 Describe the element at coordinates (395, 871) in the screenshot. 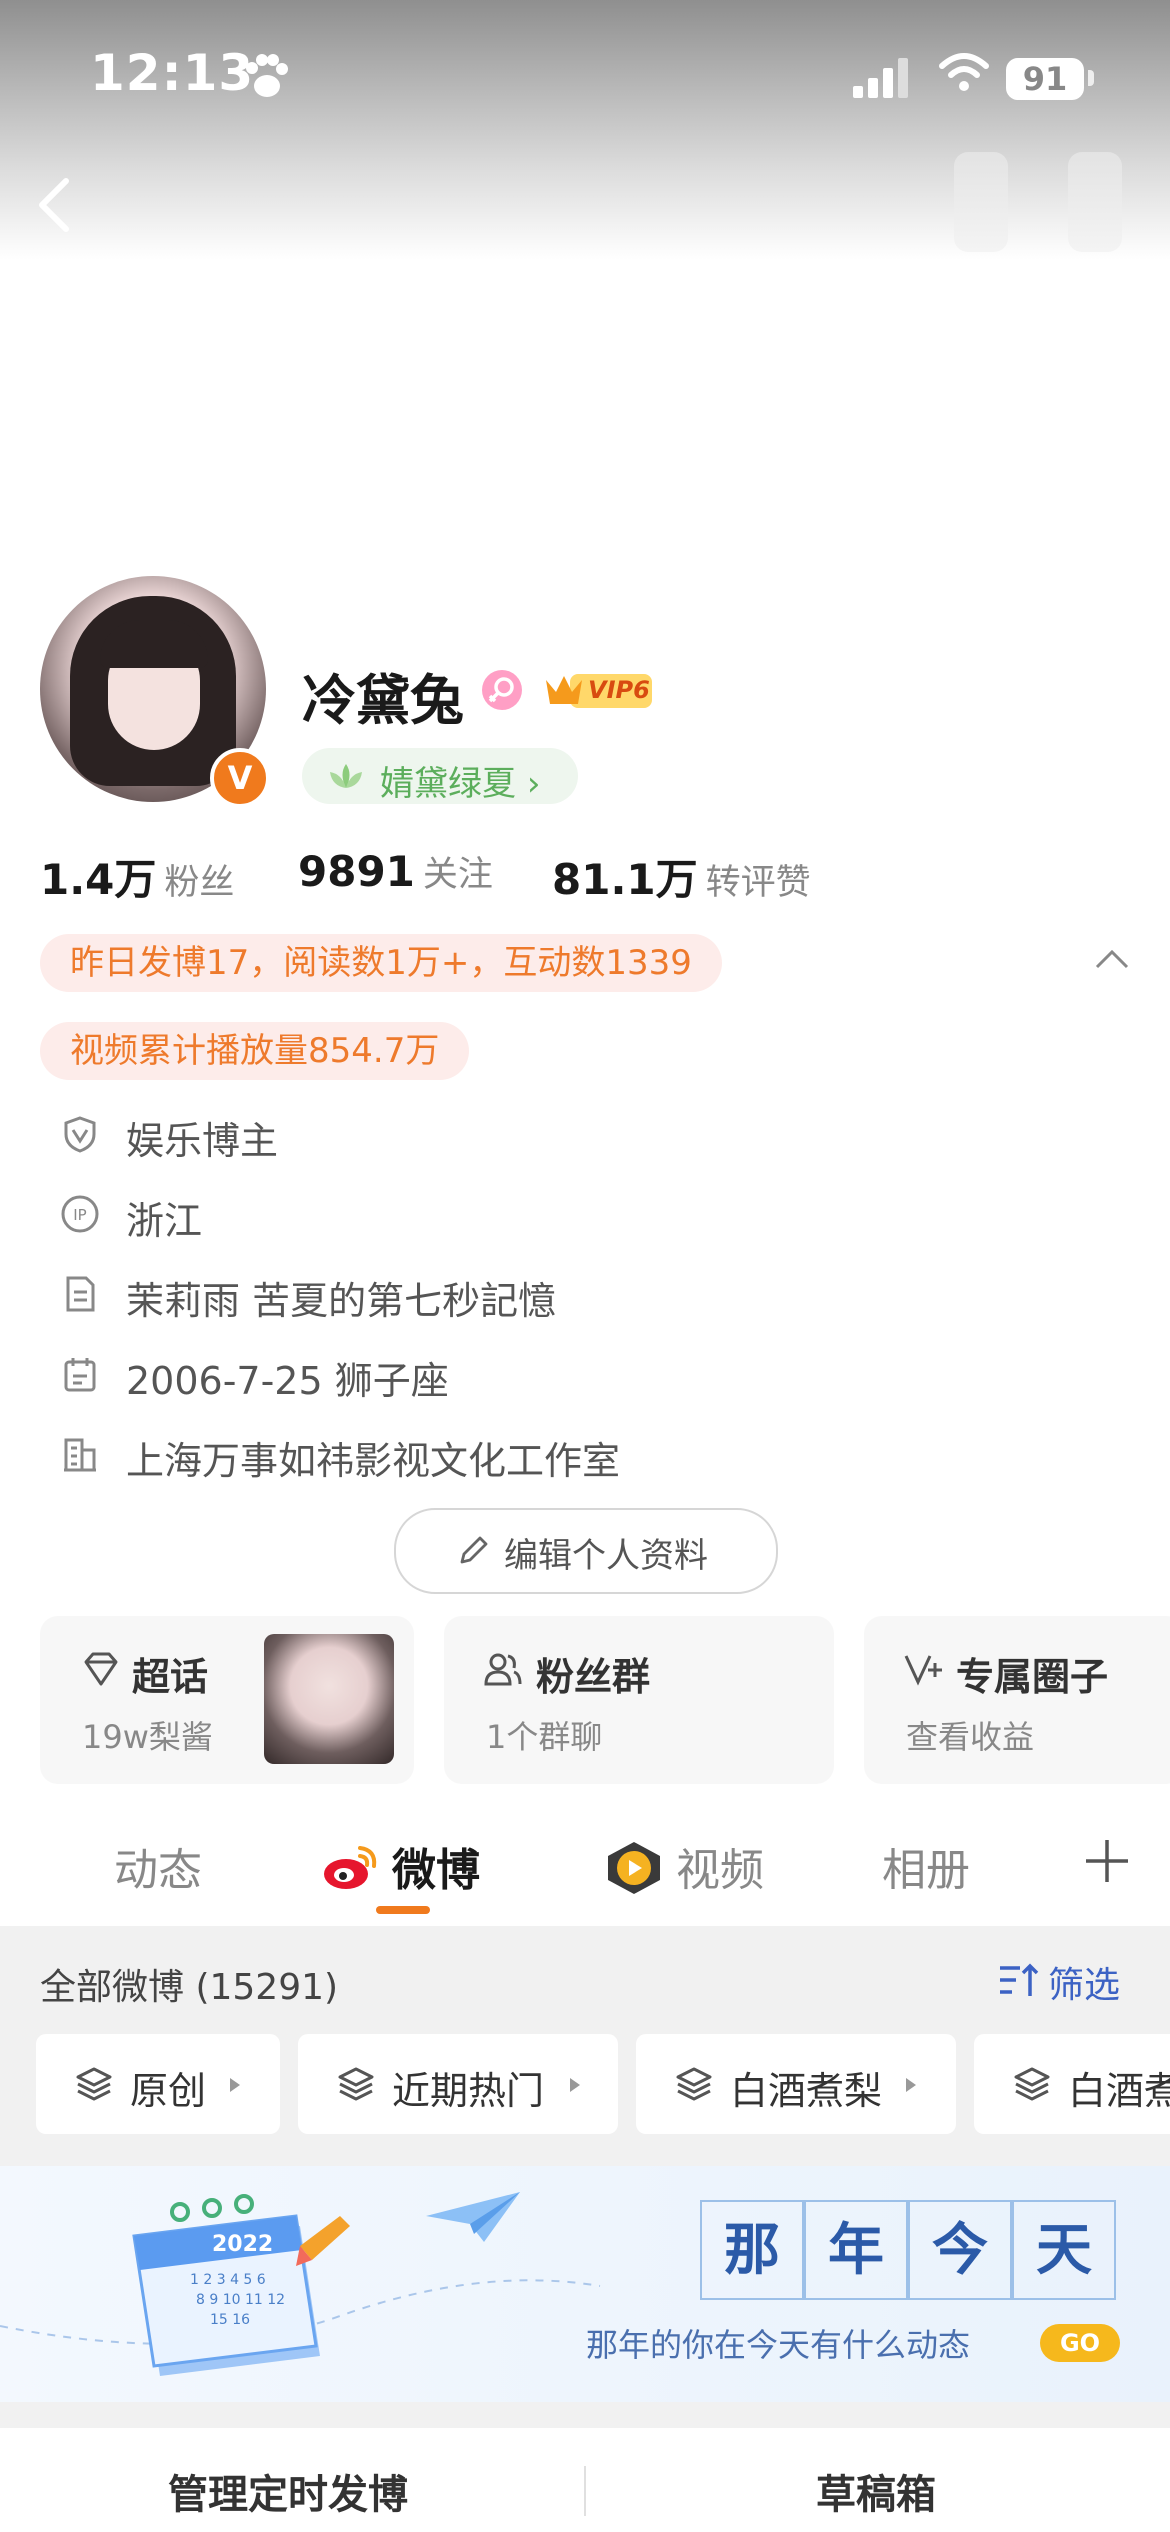

I see `stat-following: 9891 关注` at that location.